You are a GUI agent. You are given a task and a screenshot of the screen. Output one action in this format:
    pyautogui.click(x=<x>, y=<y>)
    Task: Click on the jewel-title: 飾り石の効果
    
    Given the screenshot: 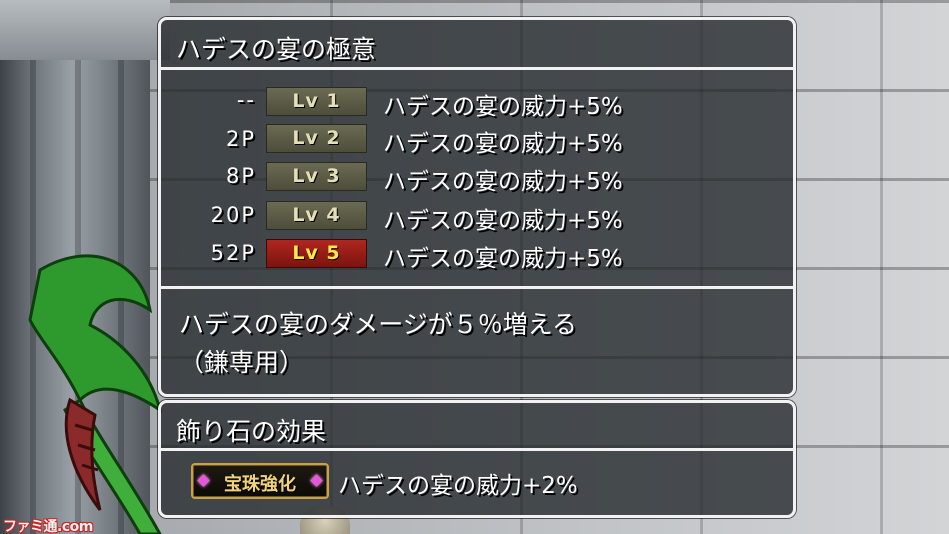 What is the action you would take?
    pyautogui.click(x=251, y=431)
    